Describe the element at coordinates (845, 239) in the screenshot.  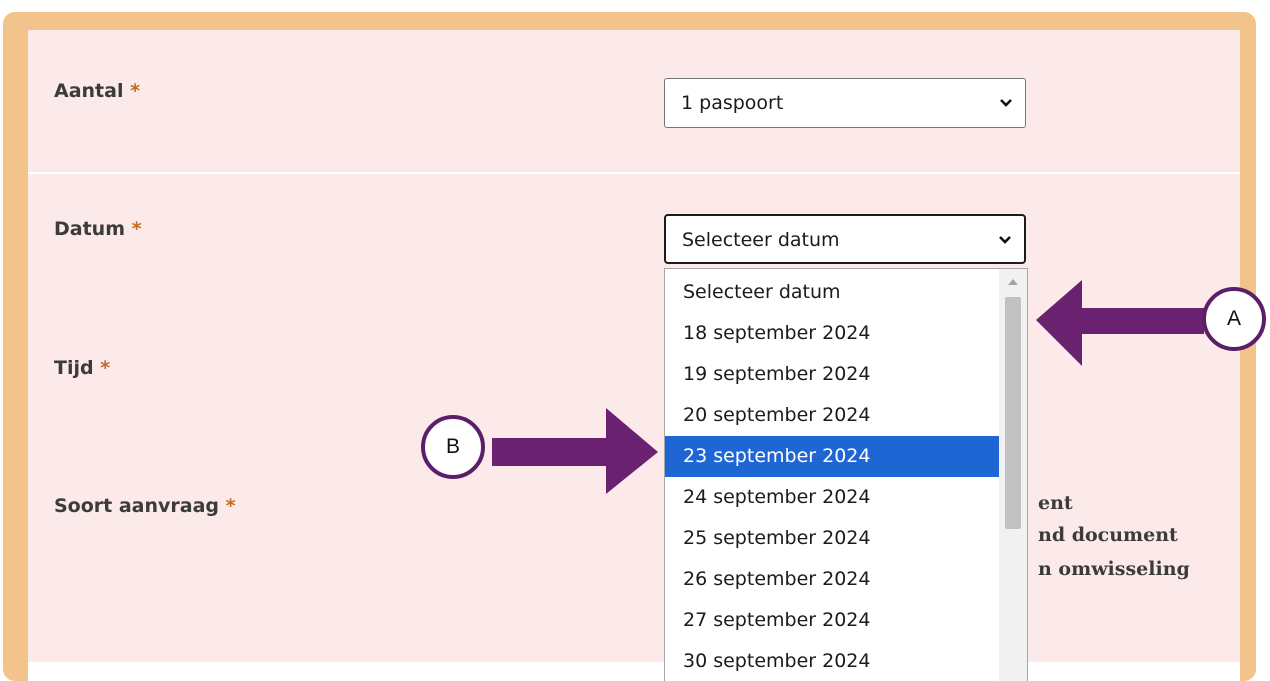
I see `datum-select: Selecteer datum` at that location.